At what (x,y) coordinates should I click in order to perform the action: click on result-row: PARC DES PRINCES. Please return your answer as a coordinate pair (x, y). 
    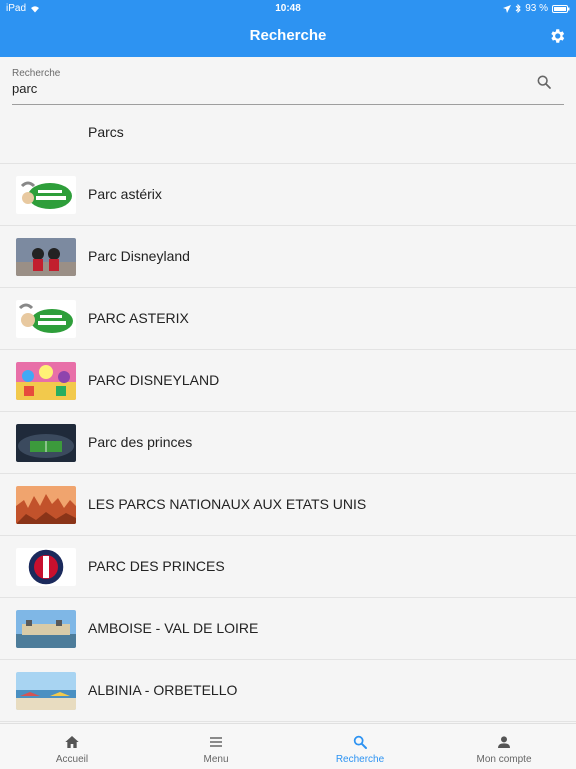
    Looking at the image, I should click on (288, 567).